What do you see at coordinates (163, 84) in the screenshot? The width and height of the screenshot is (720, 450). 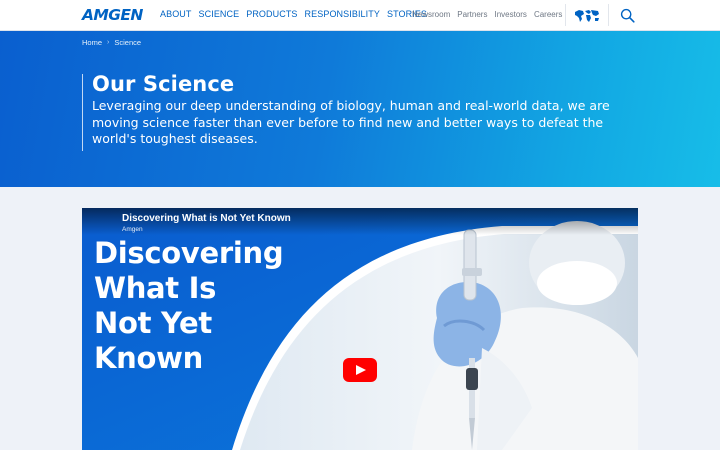 I see `page-title: Our Science` at bounding box center [163, 84].